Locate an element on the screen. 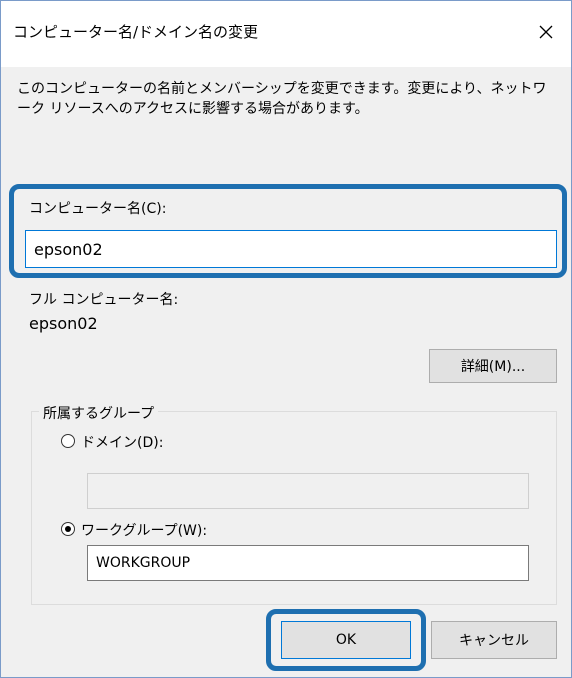  cancel-button: キャンセル is located at coordinates (494, 640).